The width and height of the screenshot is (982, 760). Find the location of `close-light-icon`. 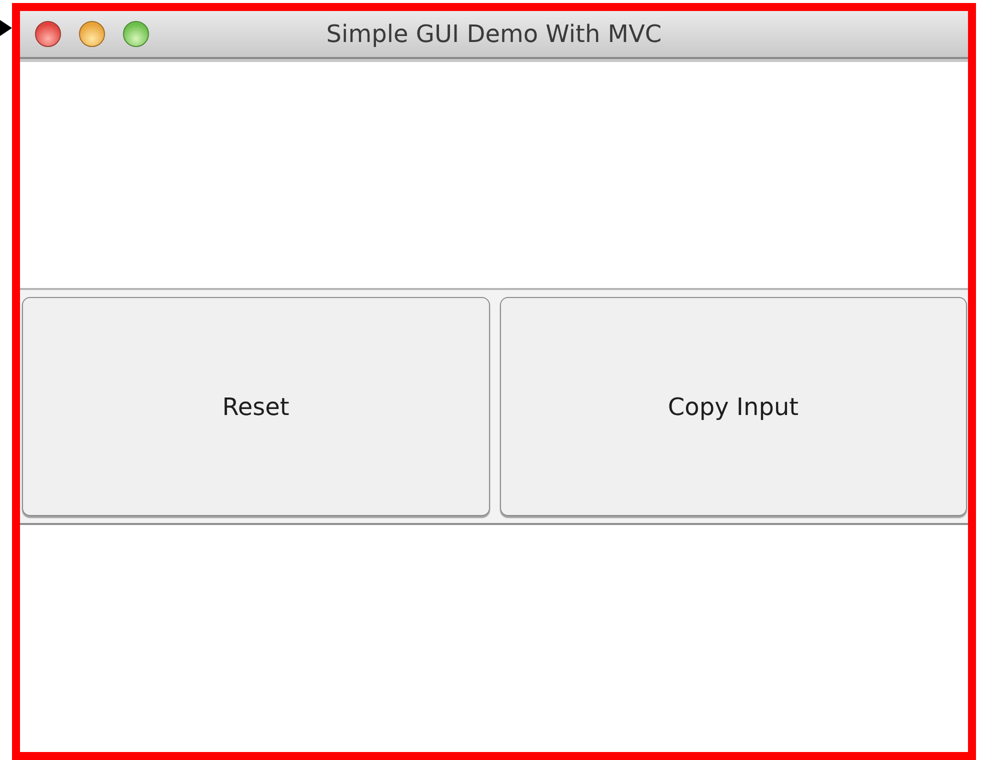

close-light-icon is located at coordinates (48, 34).